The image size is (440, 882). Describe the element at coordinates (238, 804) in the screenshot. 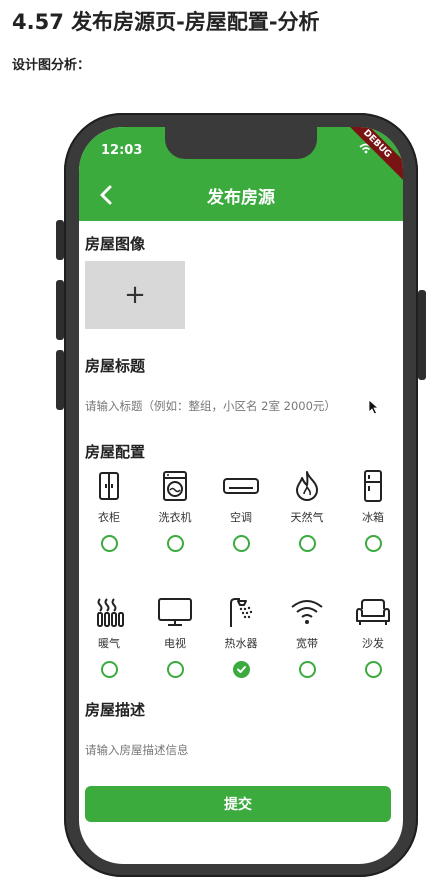

I see `submit-button: 提交` at that location.